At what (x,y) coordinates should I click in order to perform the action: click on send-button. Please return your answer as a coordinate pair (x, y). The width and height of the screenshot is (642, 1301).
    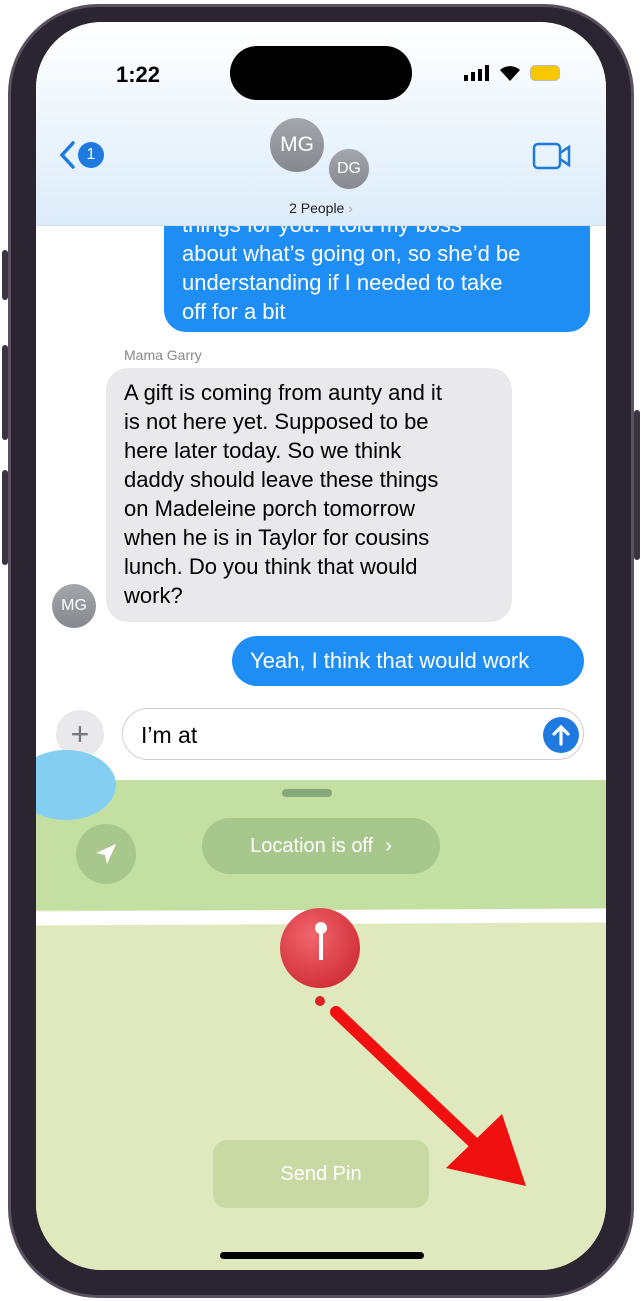
    Looking at the image, I should click on (561, 735).